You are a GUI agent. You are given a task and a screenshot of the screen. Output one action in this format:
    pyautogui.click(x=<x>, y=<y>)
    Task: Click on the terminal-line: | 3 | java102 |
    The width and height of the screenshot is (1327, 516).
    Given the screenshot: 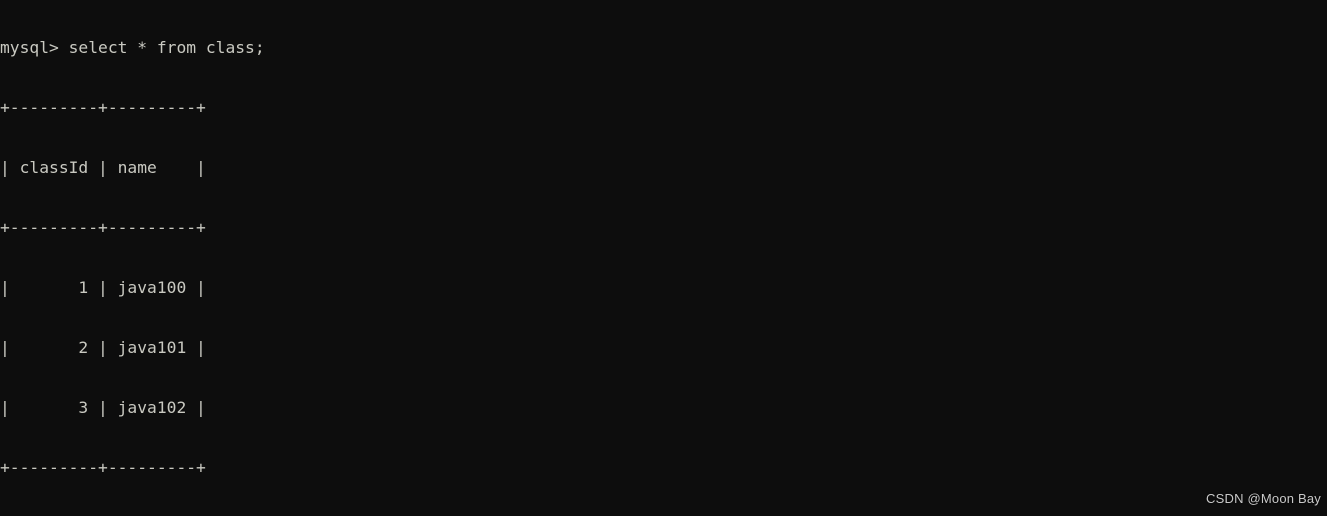 What is the action you would take?
    pyautogui.click(x=103, y=407)
    